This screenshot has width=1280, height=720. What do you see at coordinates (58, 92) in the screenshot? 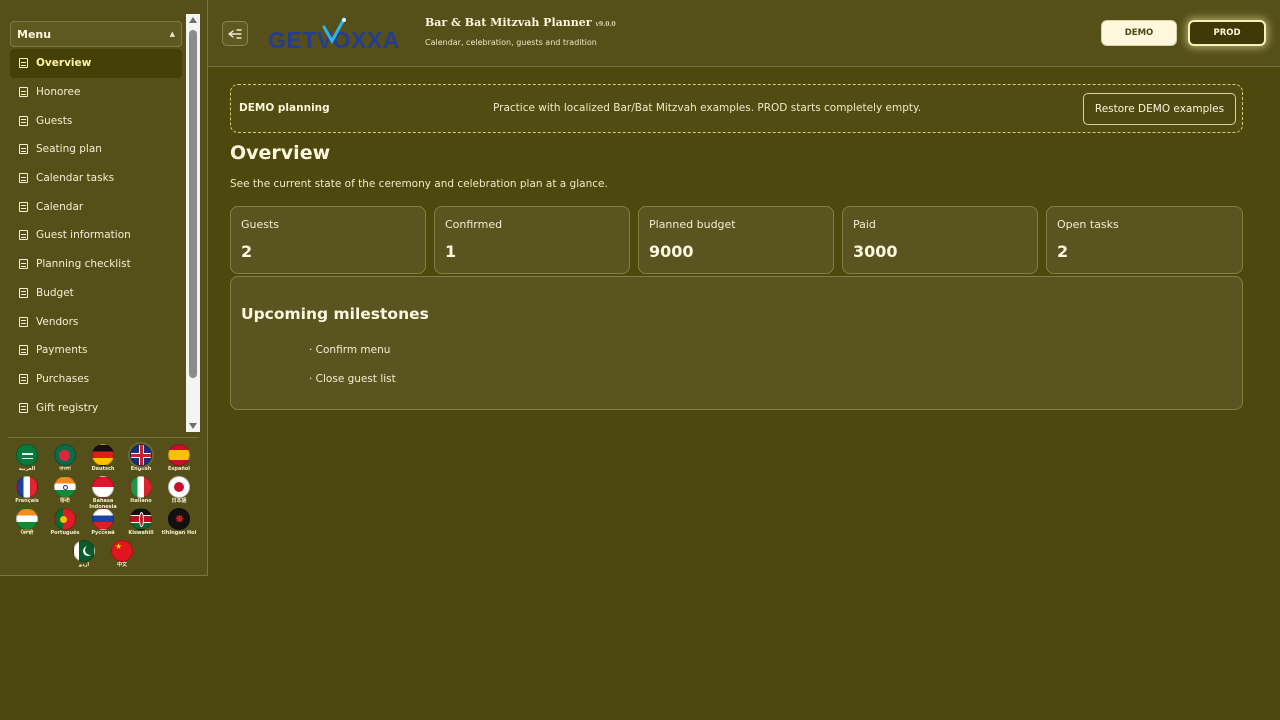
I see `menu-item-label: Honoree` at bounding box center [58, 92].